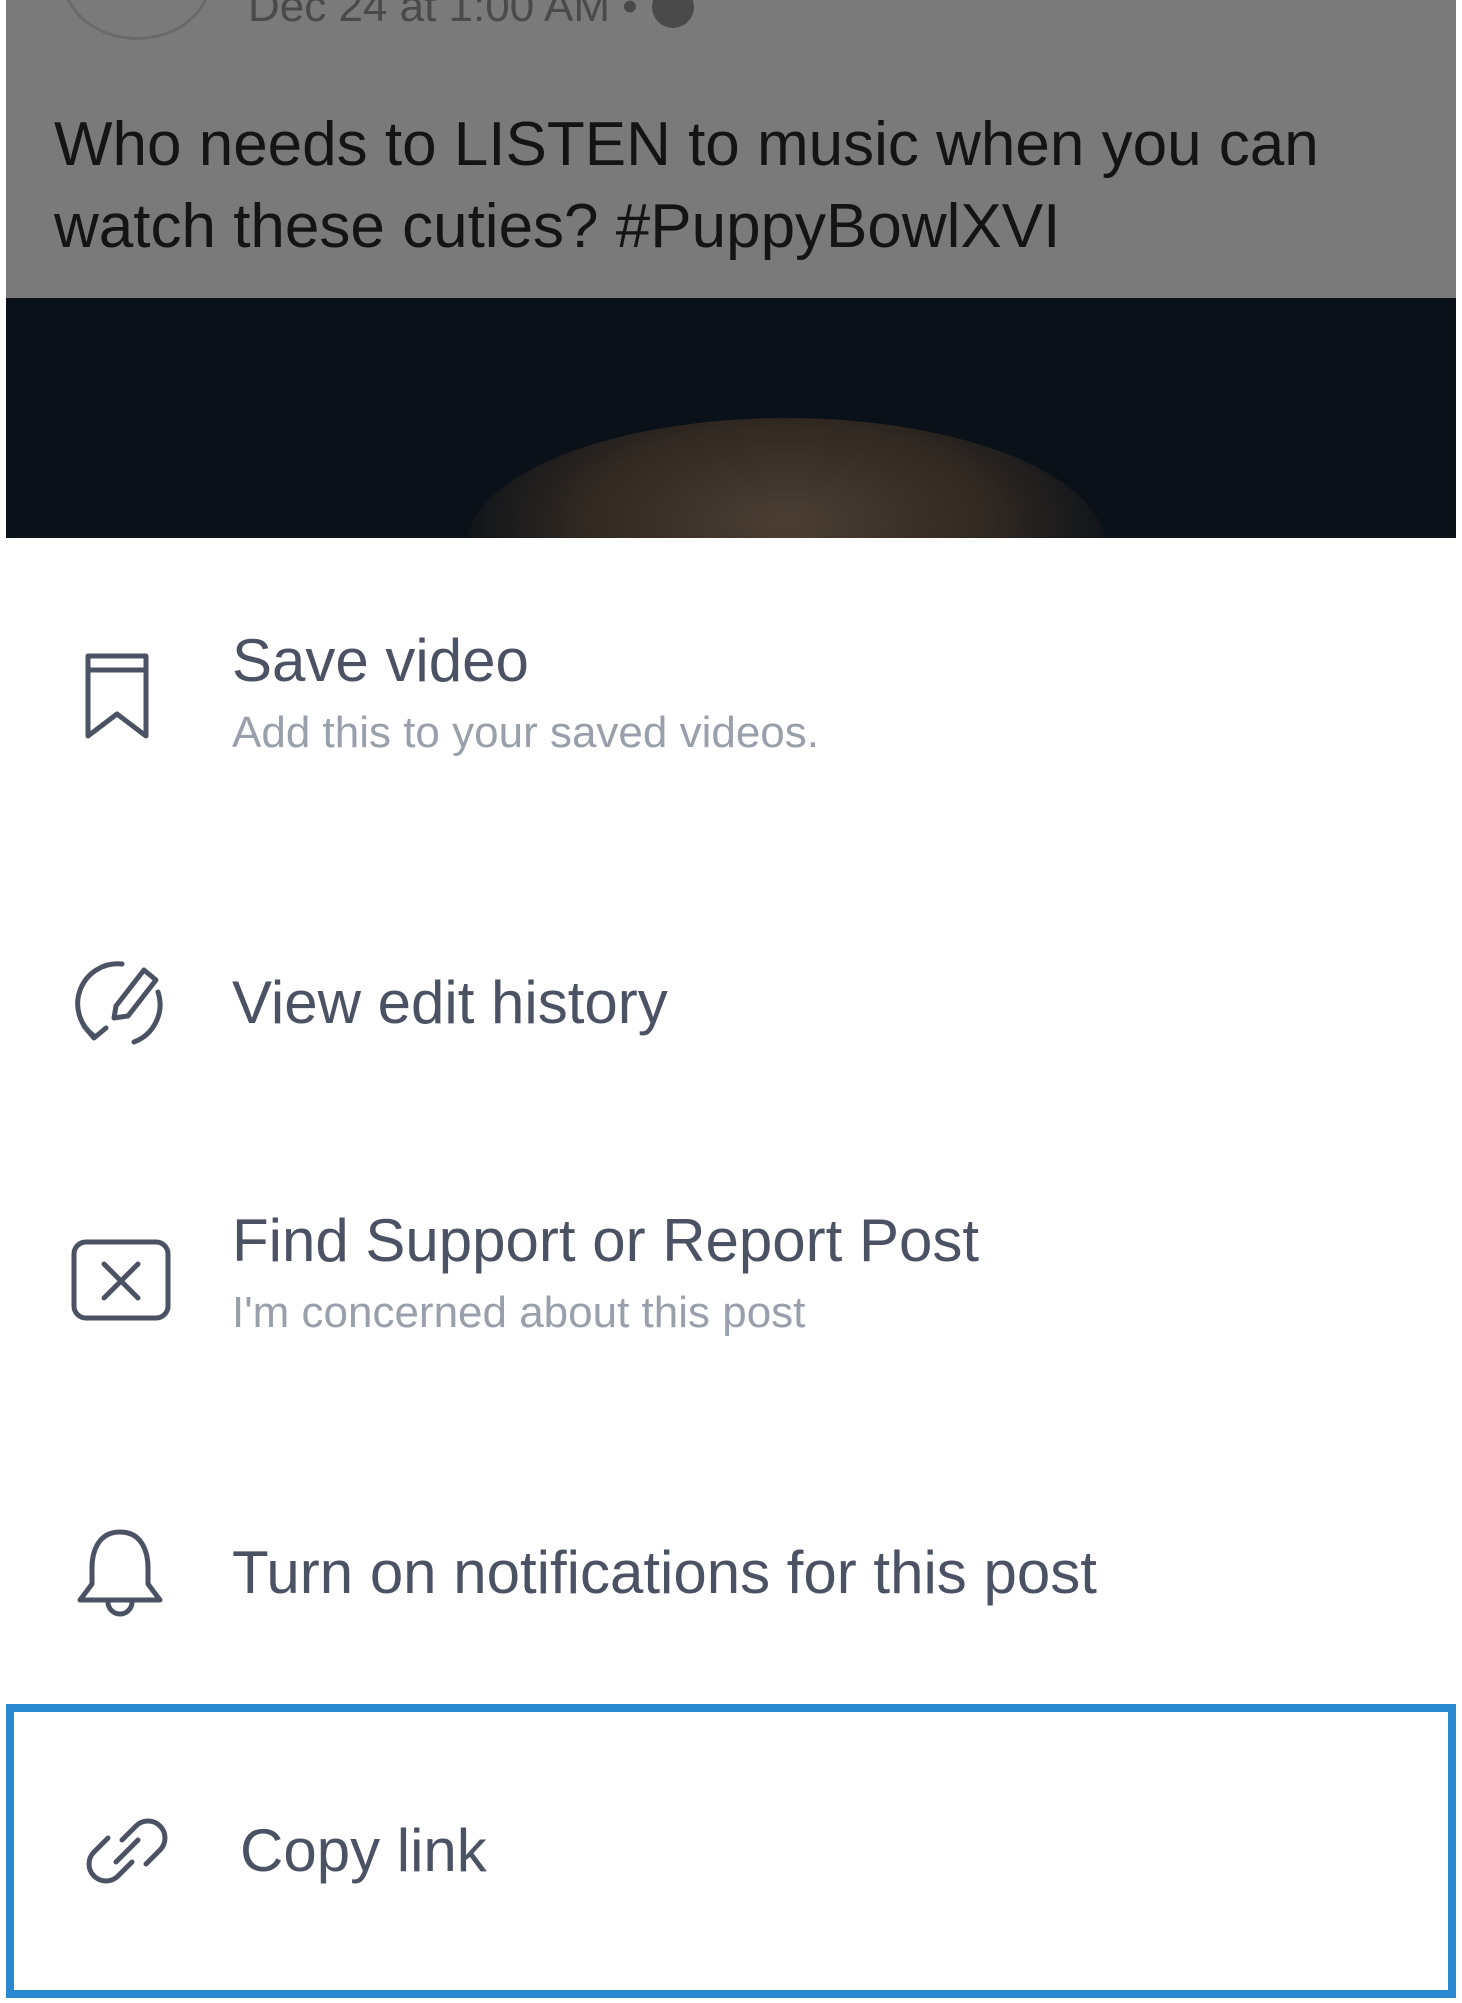 The height and width of the screenshot is (2003, 1462). I want to click on report-icon, so click(119, 1273).